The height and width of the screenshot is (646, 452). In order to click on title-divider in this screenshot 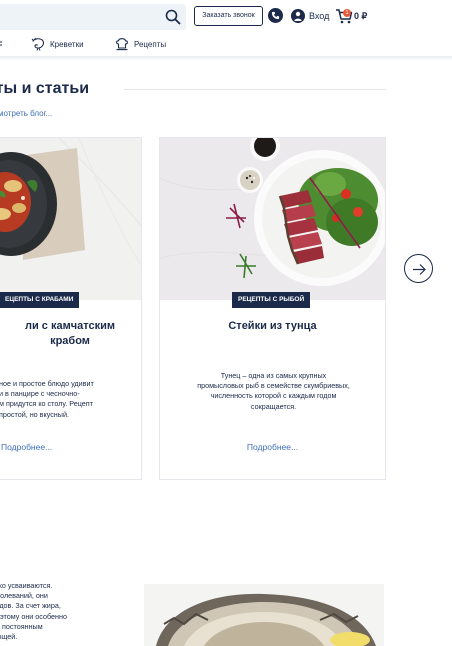, I will do `click(255, 89)`.